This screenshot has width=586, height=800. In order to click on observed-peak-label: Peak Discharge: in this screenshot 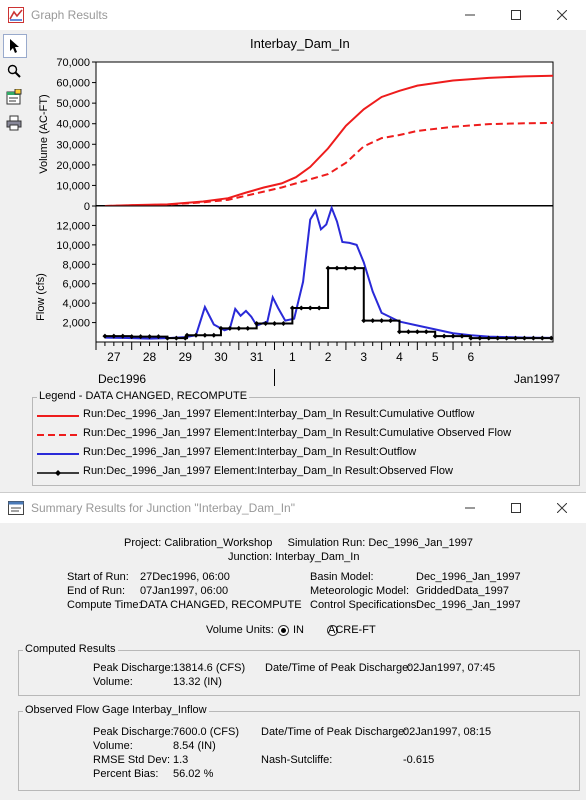, I will do `click(133, 732)`.